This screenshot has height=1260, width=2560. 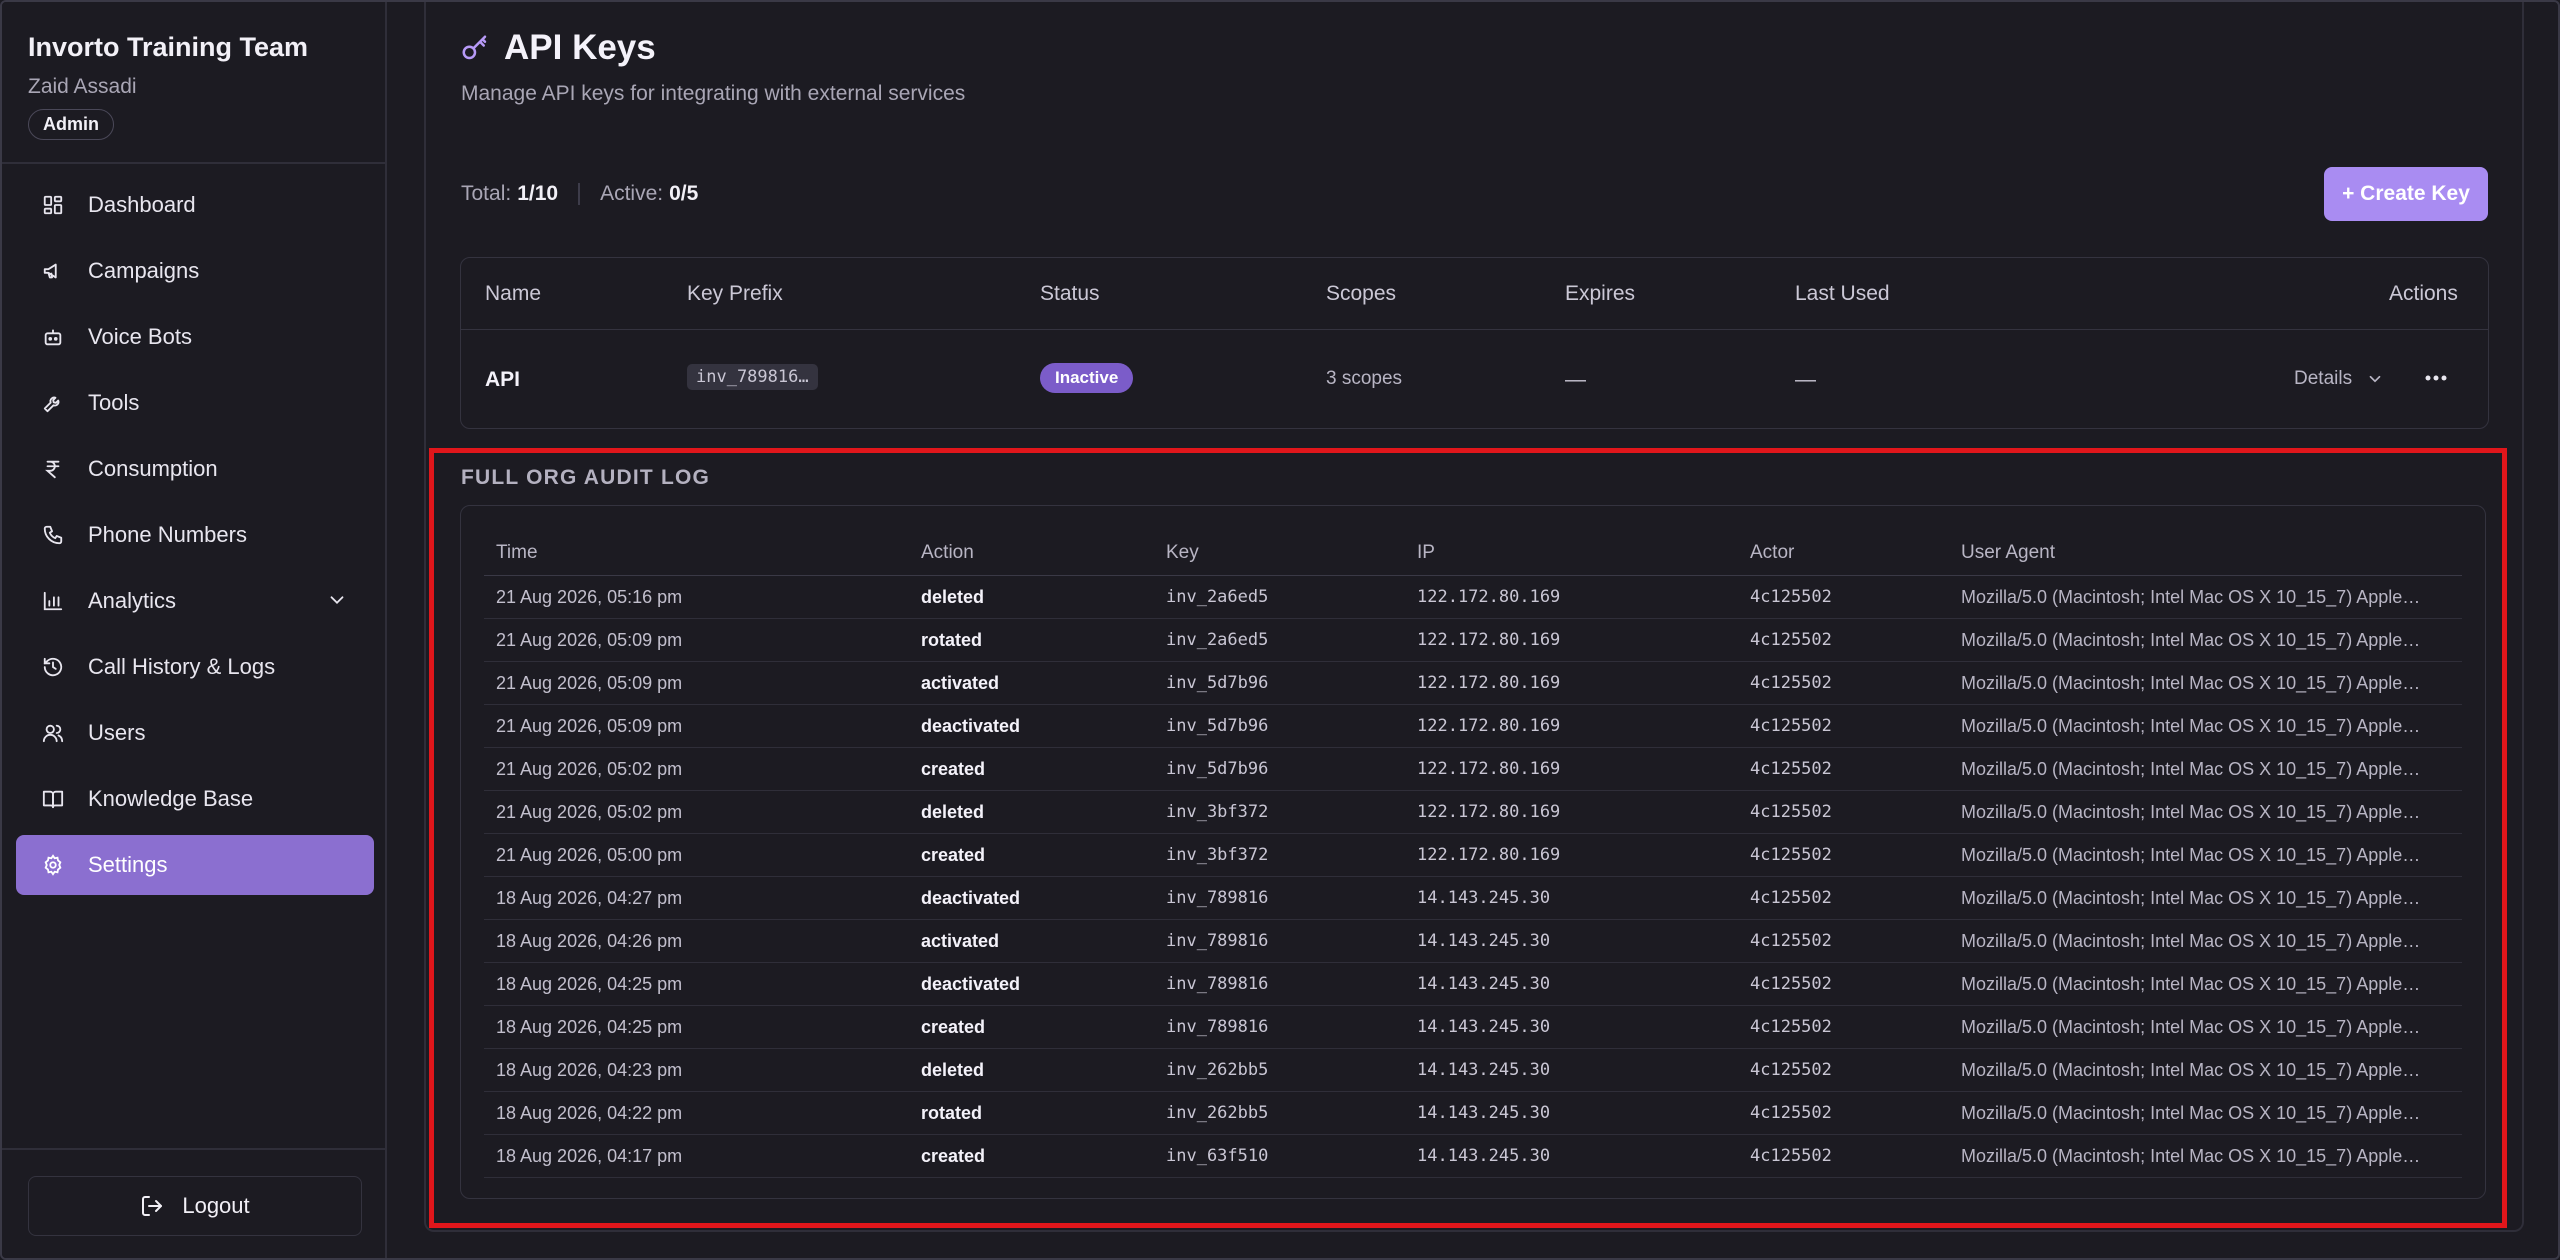 What do you see at coordinates (2323, 378) in the screenshot?
I see `details-label: Details` at bounding box center [2323, 378].